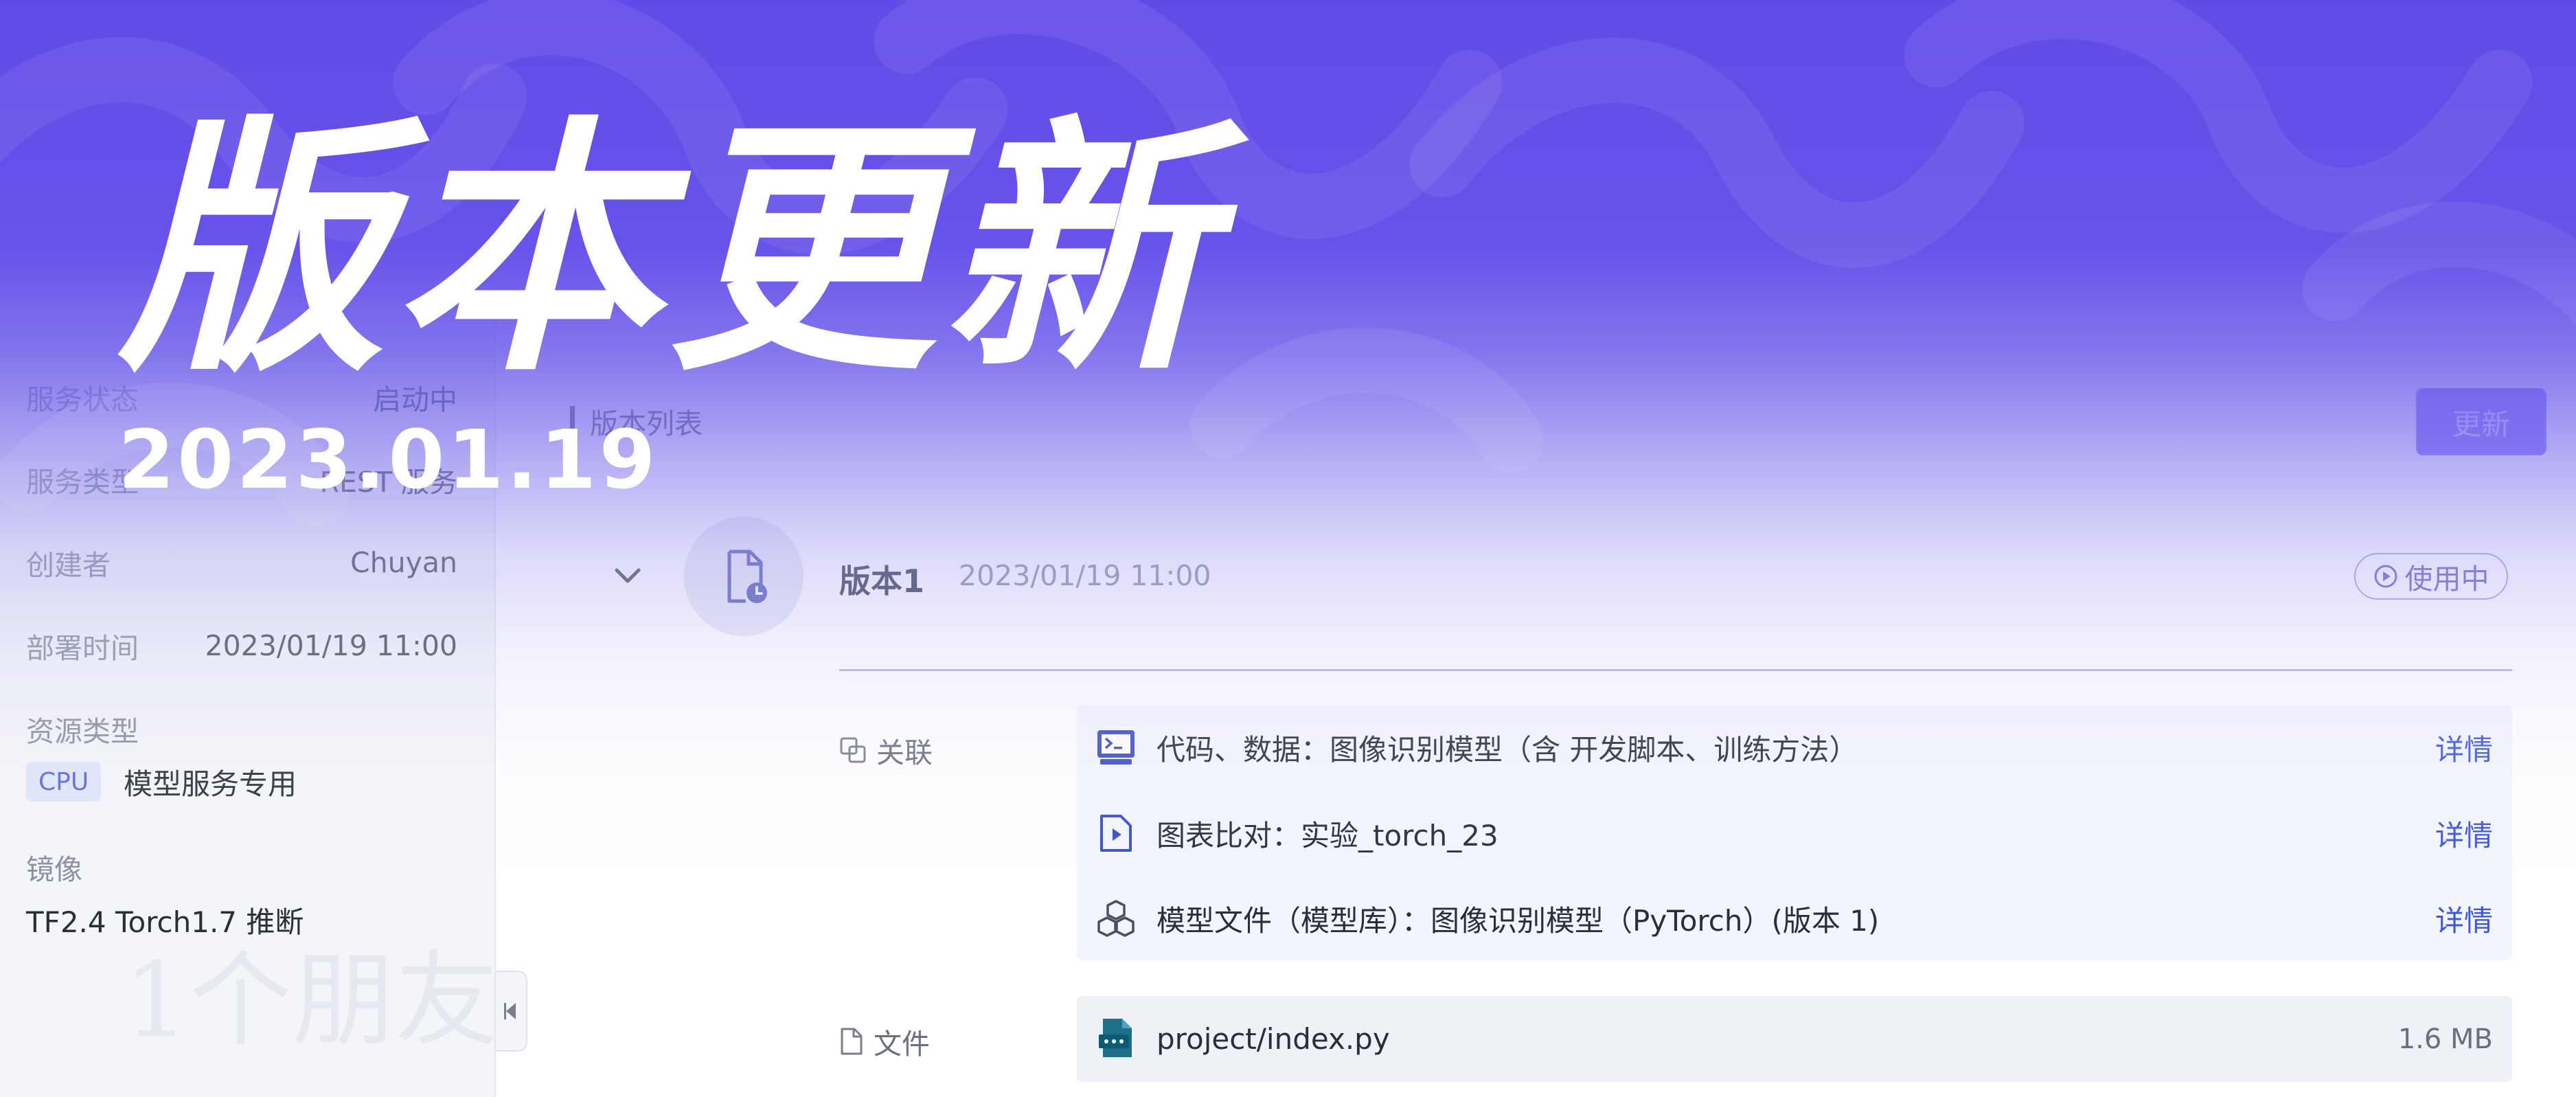 The height and width of the screenshot is (1097, 2576). I want to click on chart-file-icon, so click(1116, 833).